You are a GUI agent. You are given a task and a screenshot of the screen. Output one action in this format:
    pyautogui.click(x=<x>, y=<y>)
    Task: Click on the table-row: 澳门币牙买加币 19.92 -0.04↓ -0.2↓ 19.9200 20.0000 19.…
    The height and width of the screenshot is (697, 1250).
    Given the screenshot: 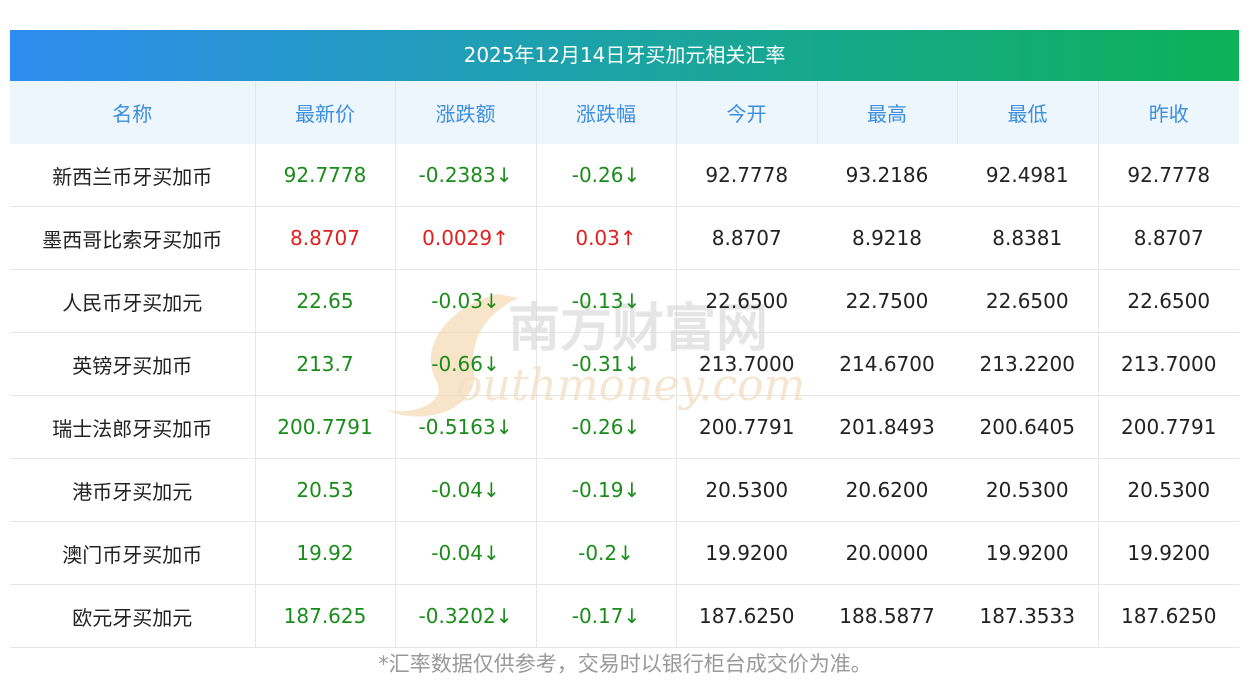 What is the action you would take?
    pyautogui.click(x=624, y=553)
    